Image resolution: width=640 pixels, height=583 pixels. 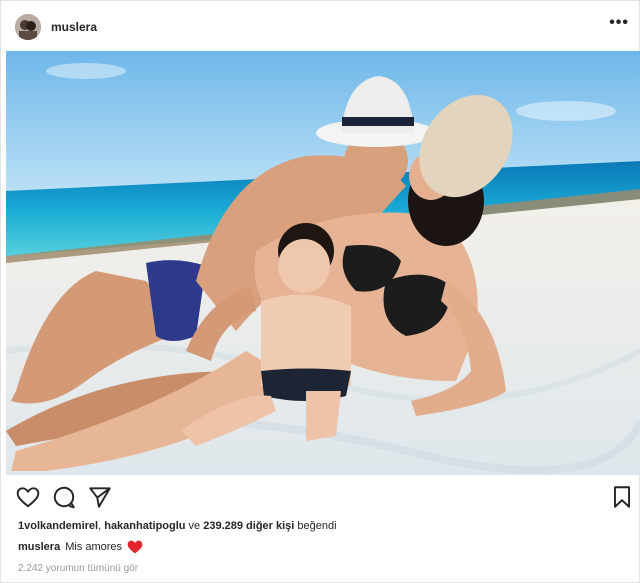 I want to click on avatar, so click(x=28, y=27).